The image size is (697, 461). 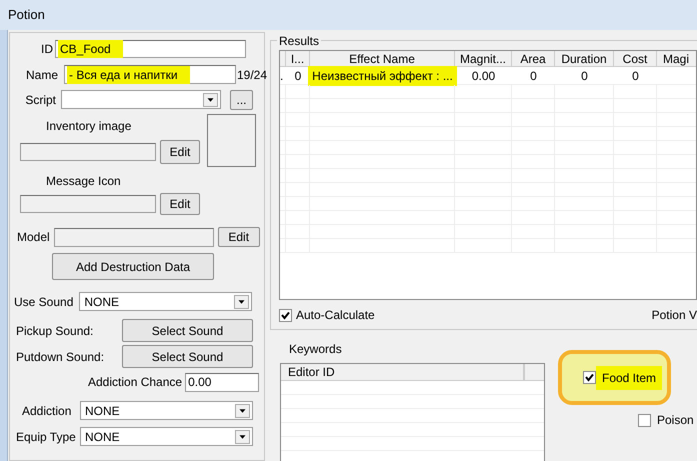 I want to click on field-label: Message Icon, so click(x=84, y=181).